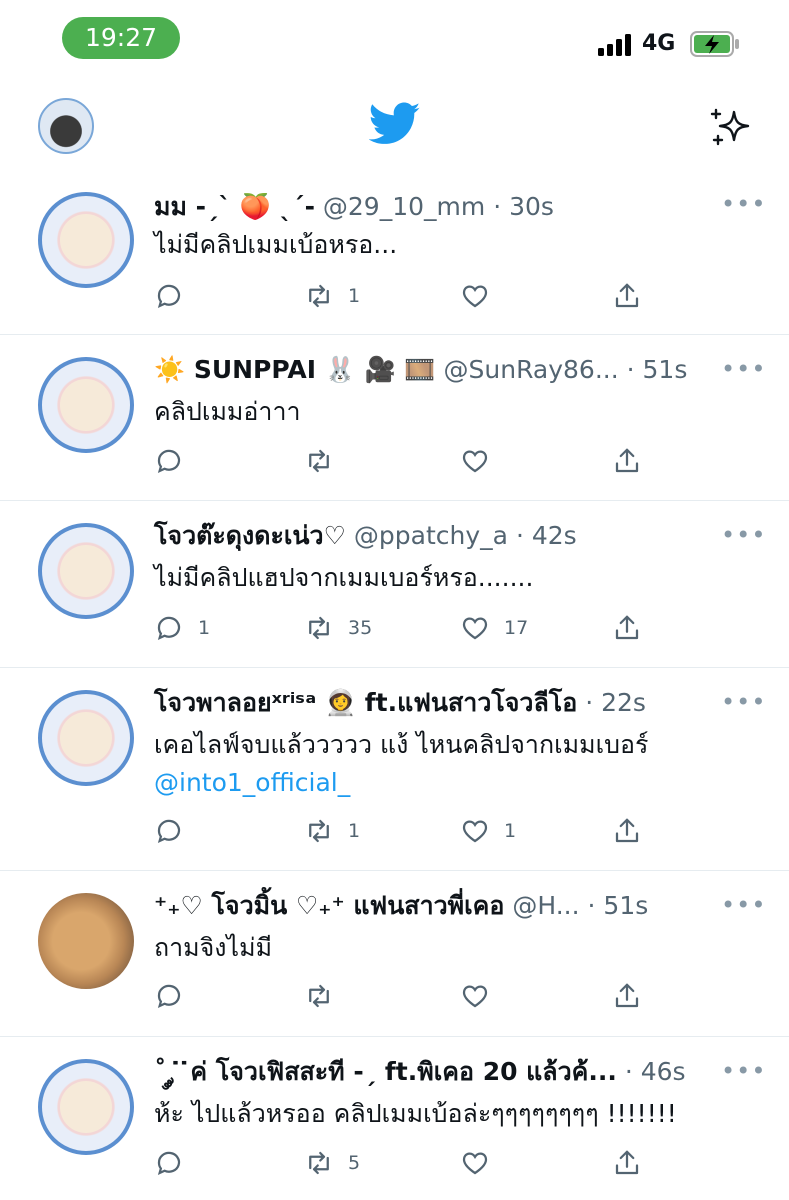  Describe the element at coordinates (295, 369) in the screenshot. I see `display-name: ☀️ SUNPPAI 🐰 🎥 🎞️` at that location.